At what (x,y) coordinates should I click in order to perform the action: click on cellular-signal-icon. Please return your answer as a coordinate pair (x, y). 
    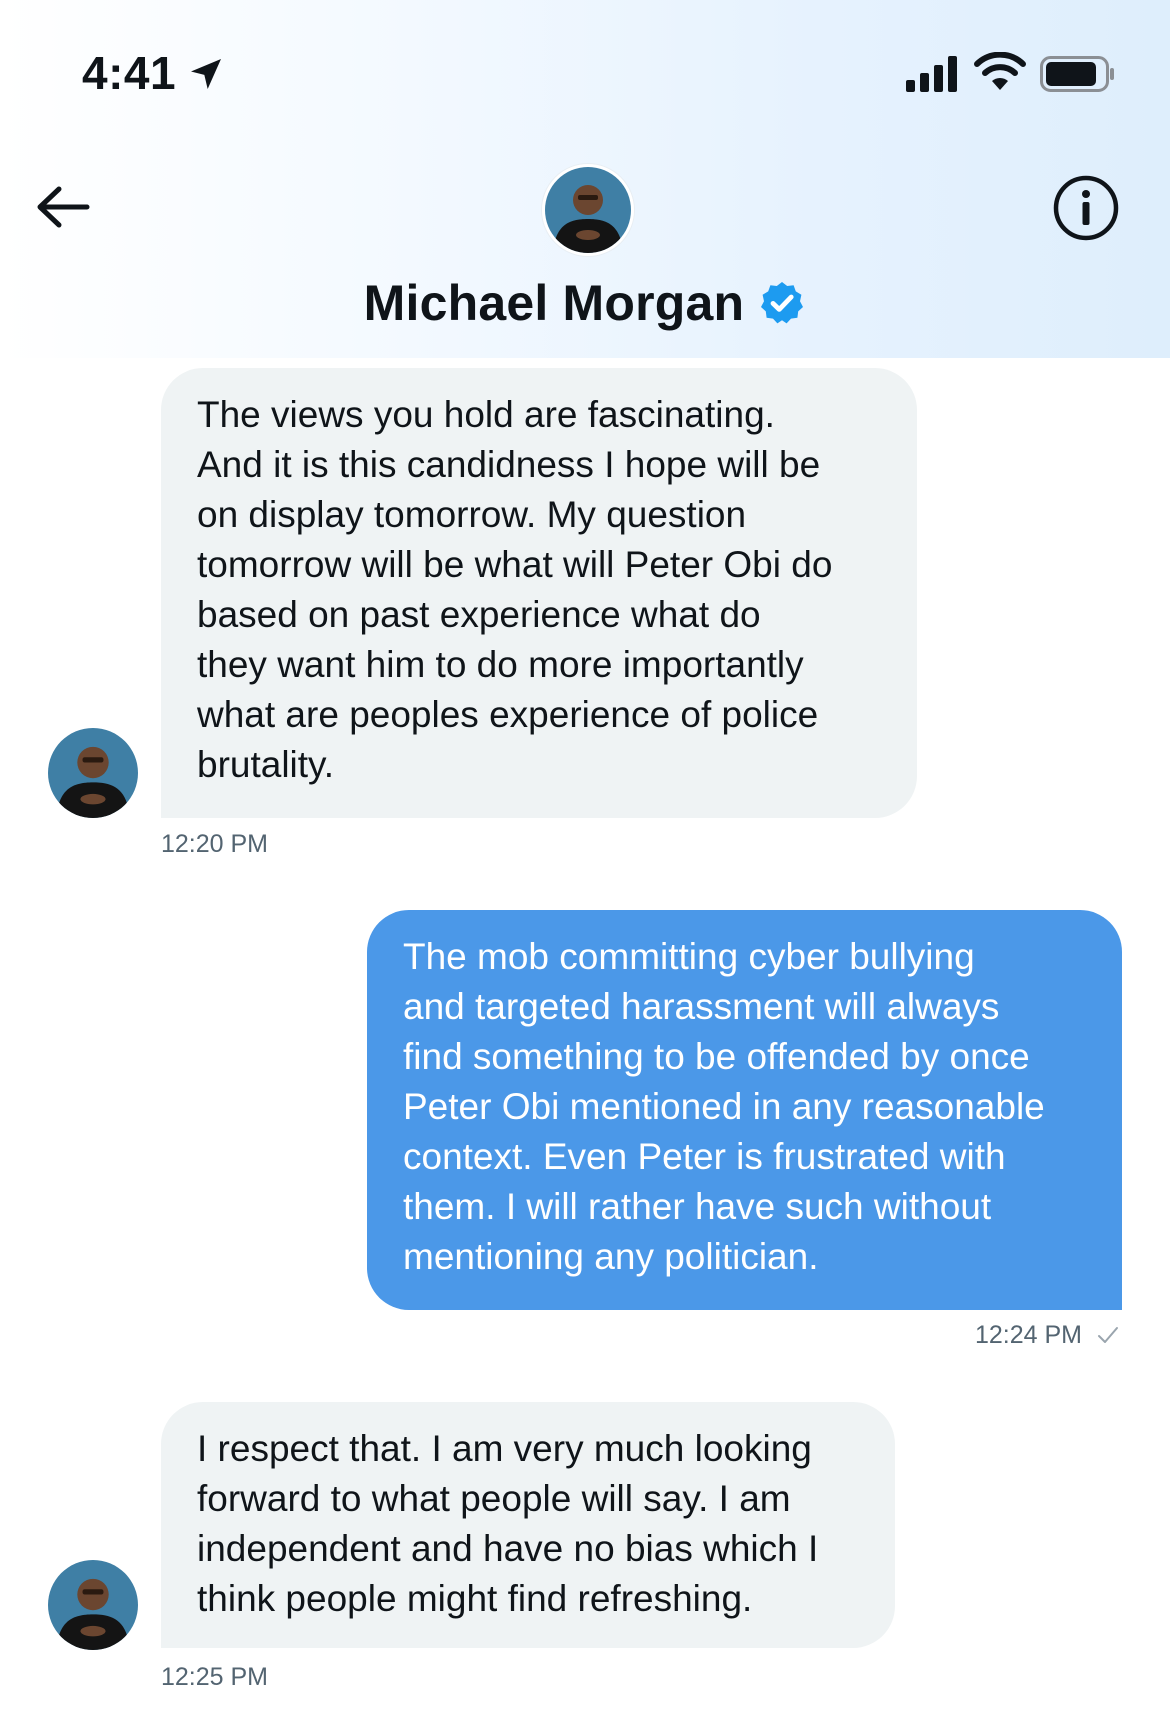
    Looking at the image, I should click on (931, 74).